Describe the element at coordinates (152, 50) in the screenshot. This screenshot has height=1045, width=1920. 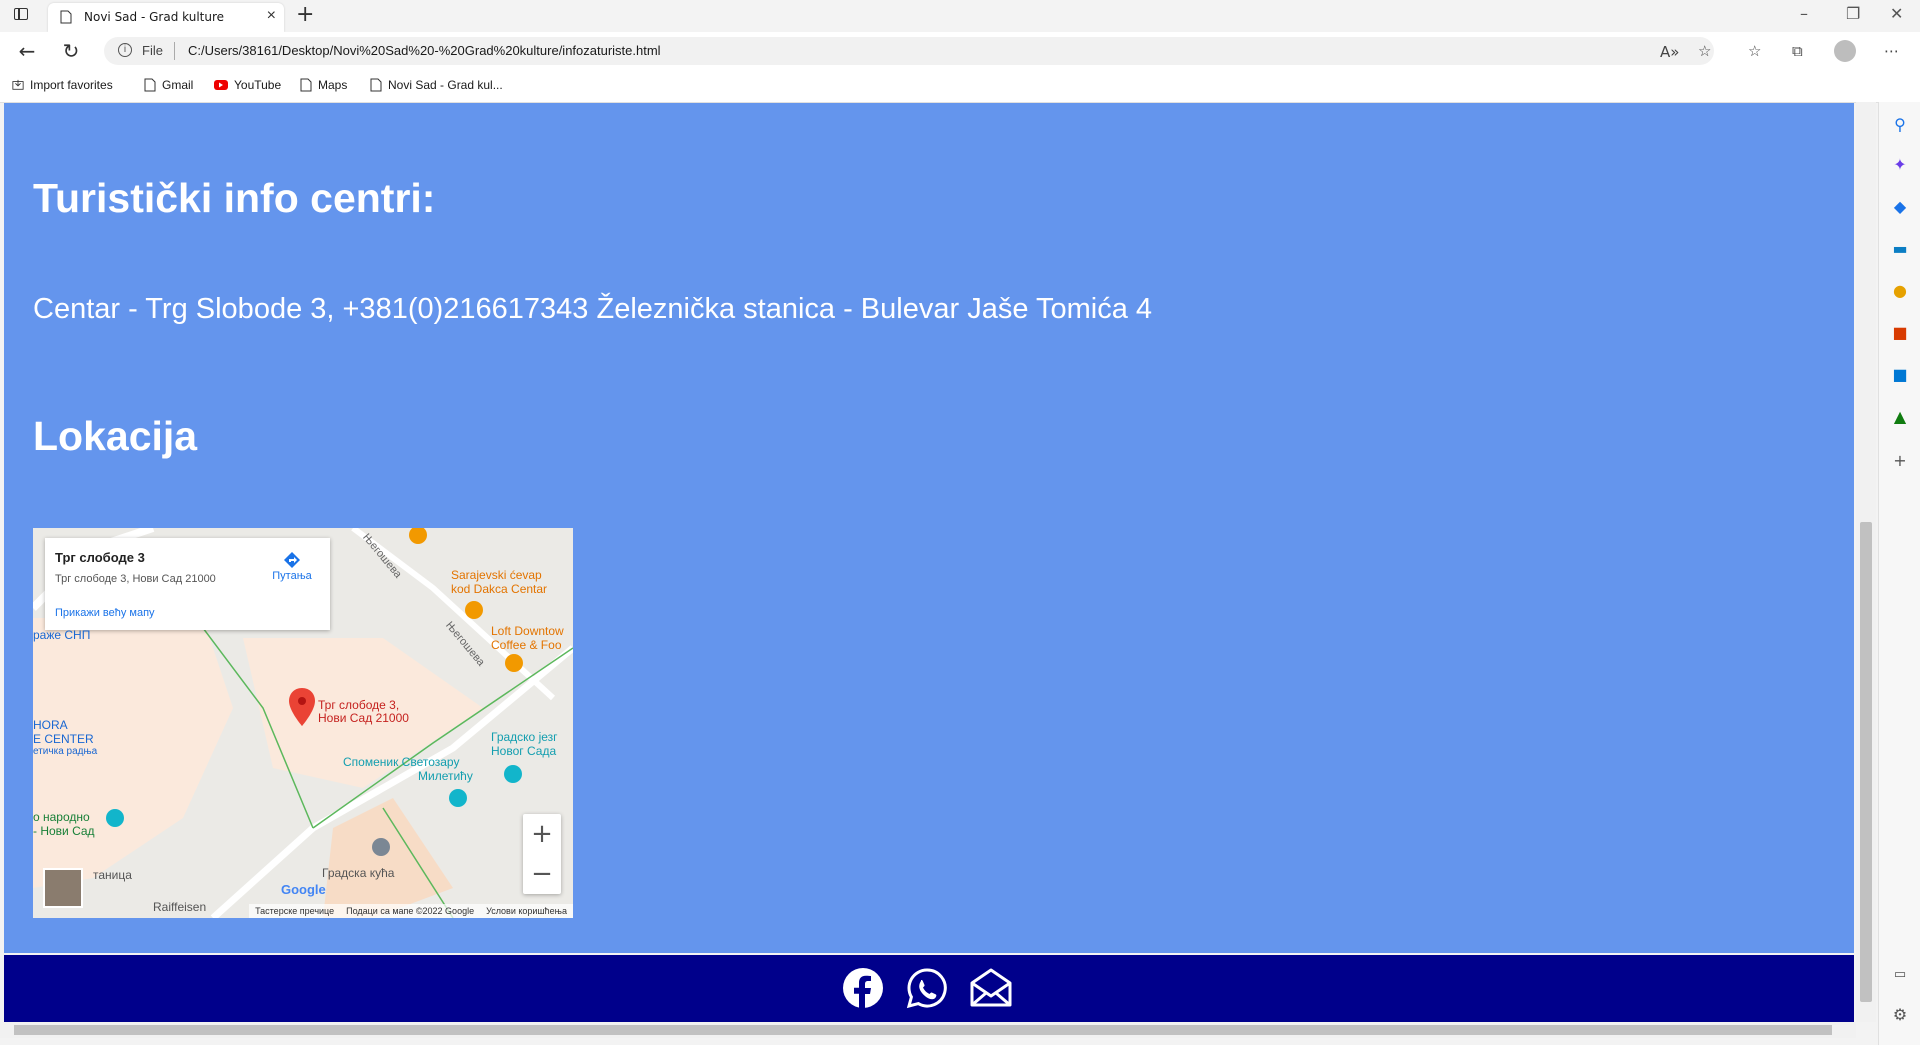
I see `url-scheme: File` at that location.